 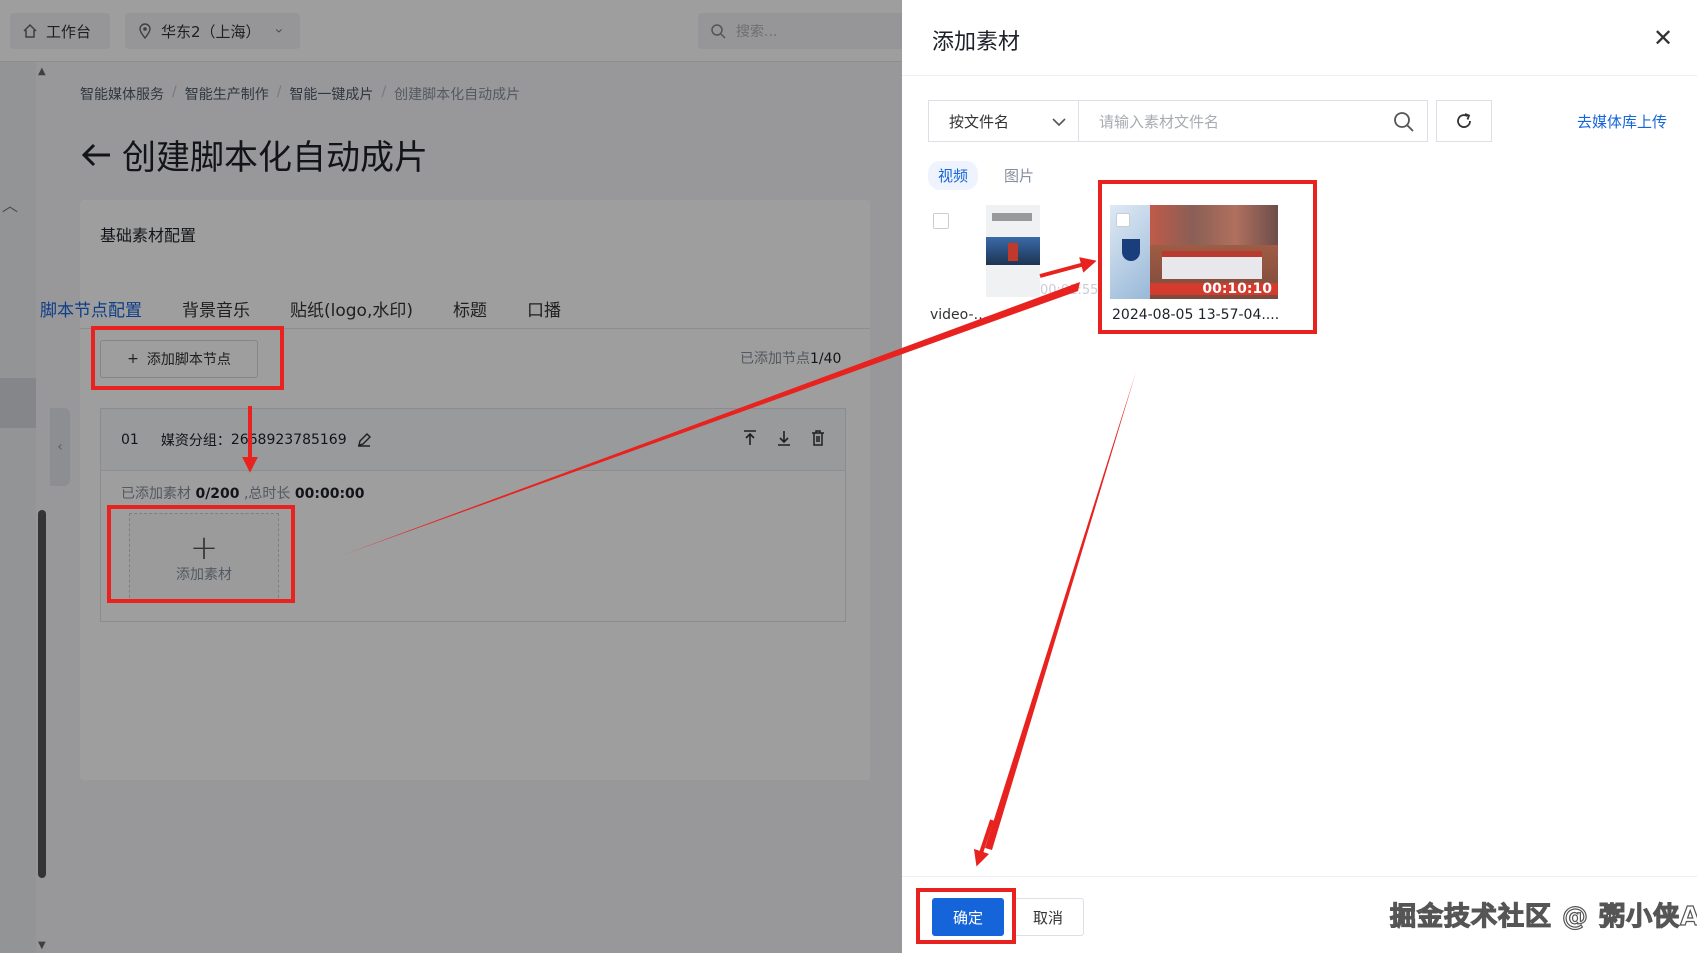 I want to click on rail-active-item, so click(x=18, y=403).